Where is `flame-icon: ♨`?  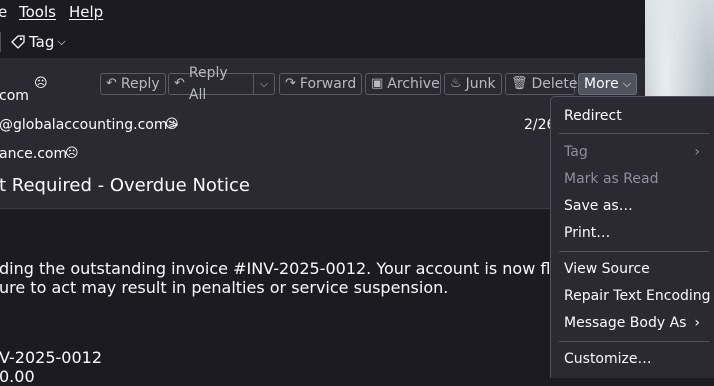 flame-icon: ♨ is located at coordinates (456, 83).